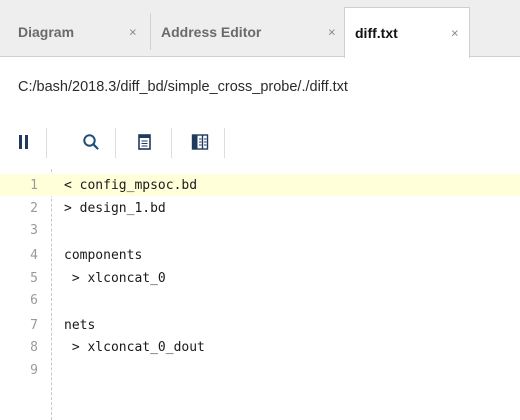  I want to click on line-number: 9, so click(34, 370).